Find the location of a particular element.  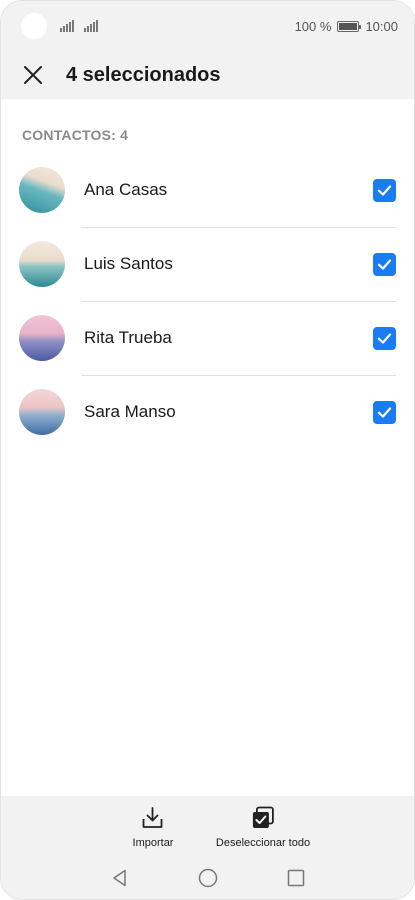

status-bar: 100 % 10:00 is located at coordinates (207, 26).